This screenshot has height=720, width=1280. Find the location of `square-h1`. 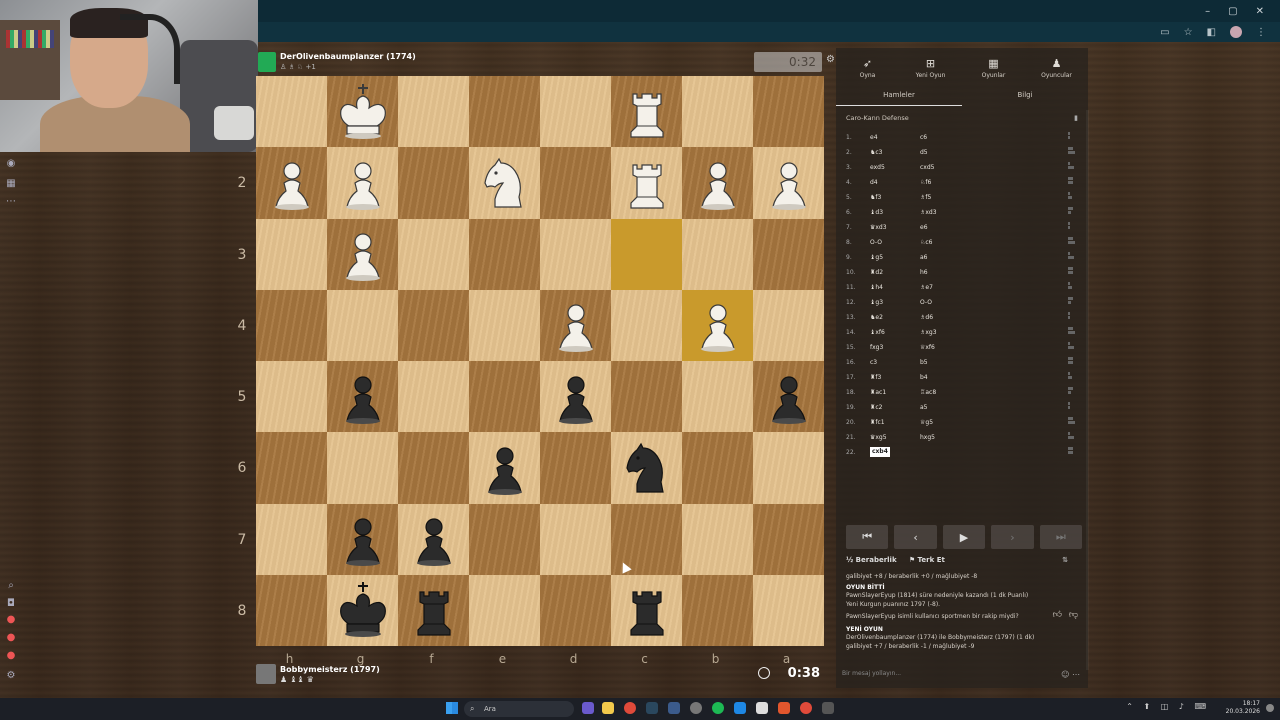

square-h1 is located at coordinates (291, 112).